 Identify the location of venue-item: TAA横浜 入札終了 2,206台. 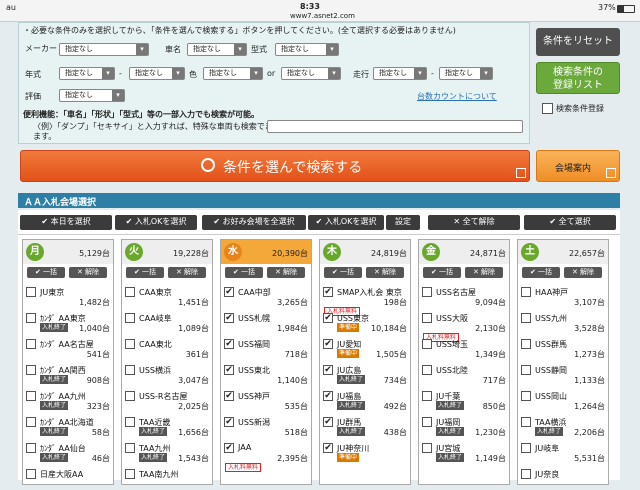
(563, 427).